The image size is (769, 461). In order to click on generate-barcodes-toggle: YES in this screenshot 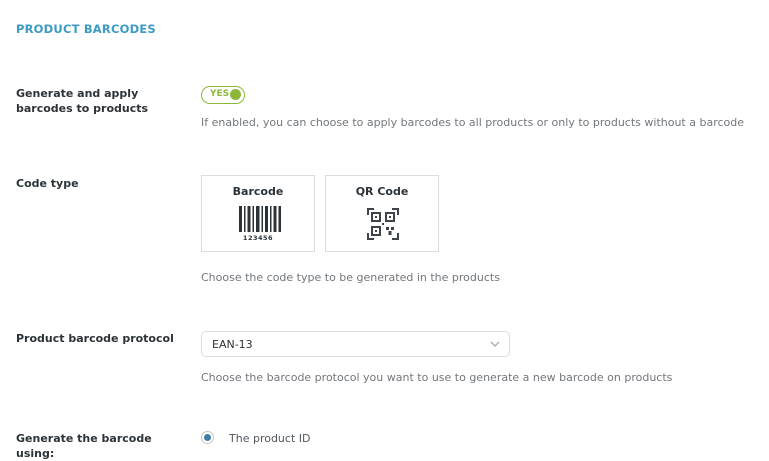, I will do `click(223, 95)`.